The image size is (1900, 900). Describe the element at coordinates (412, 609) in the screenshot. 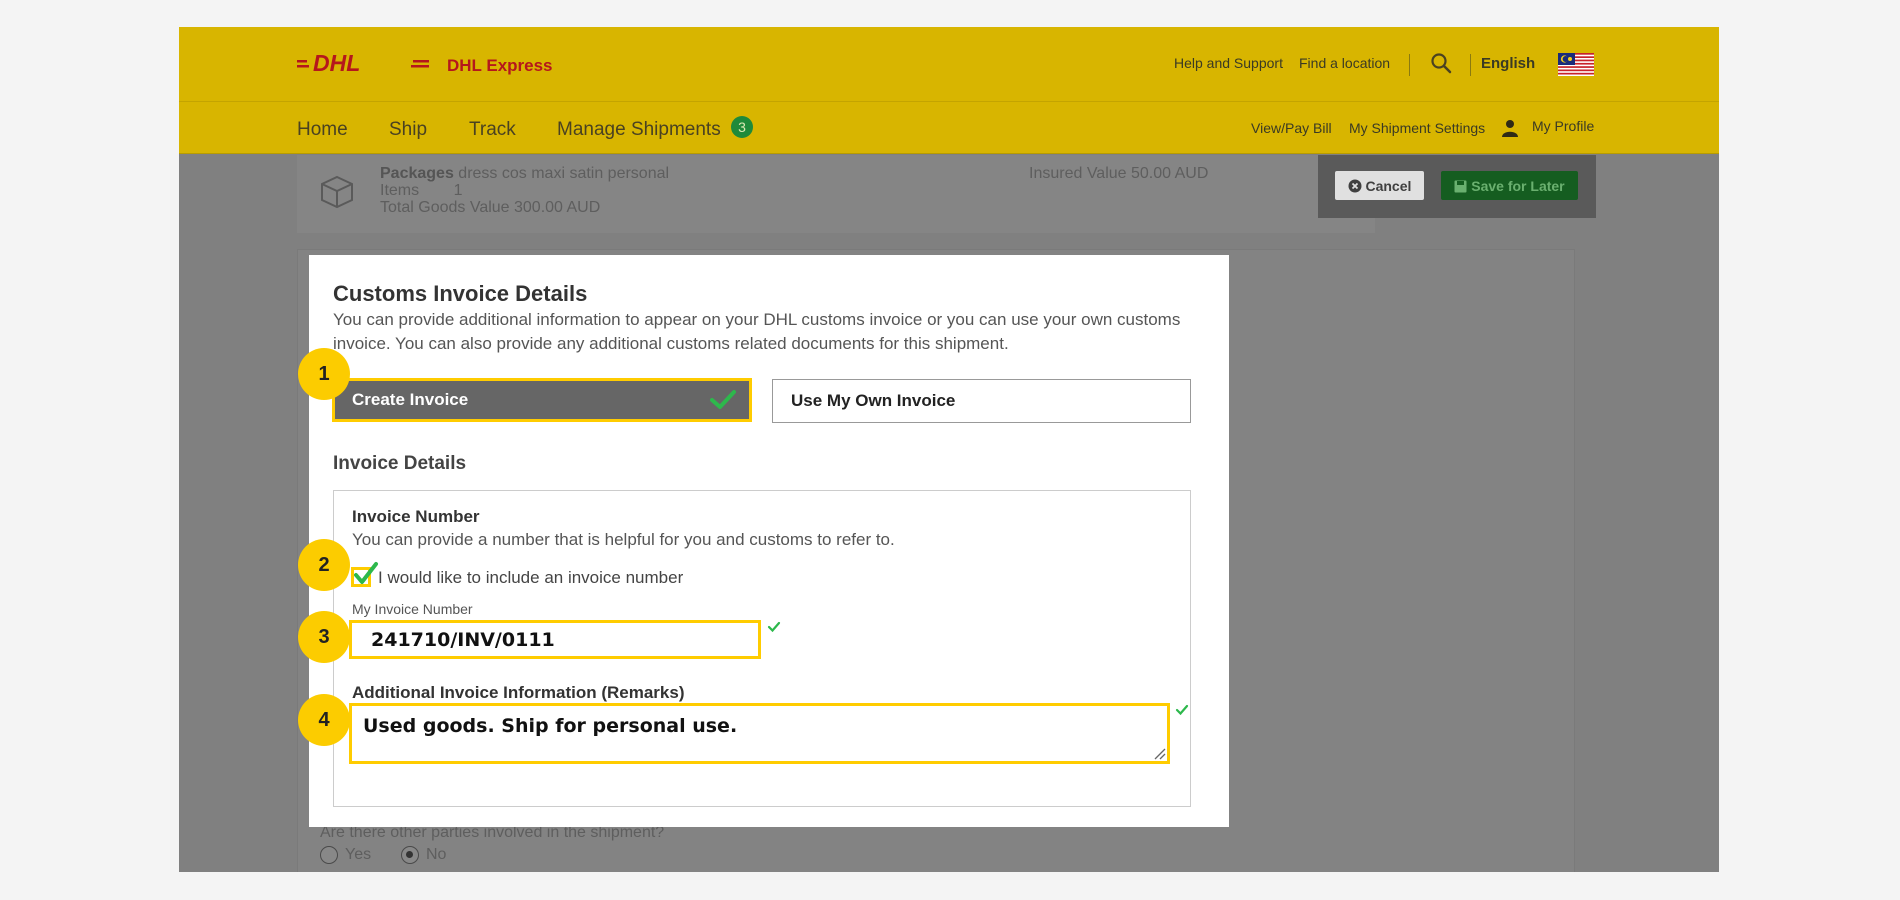

I see `my-invoice-number-label: My Invoice Number` at that location.